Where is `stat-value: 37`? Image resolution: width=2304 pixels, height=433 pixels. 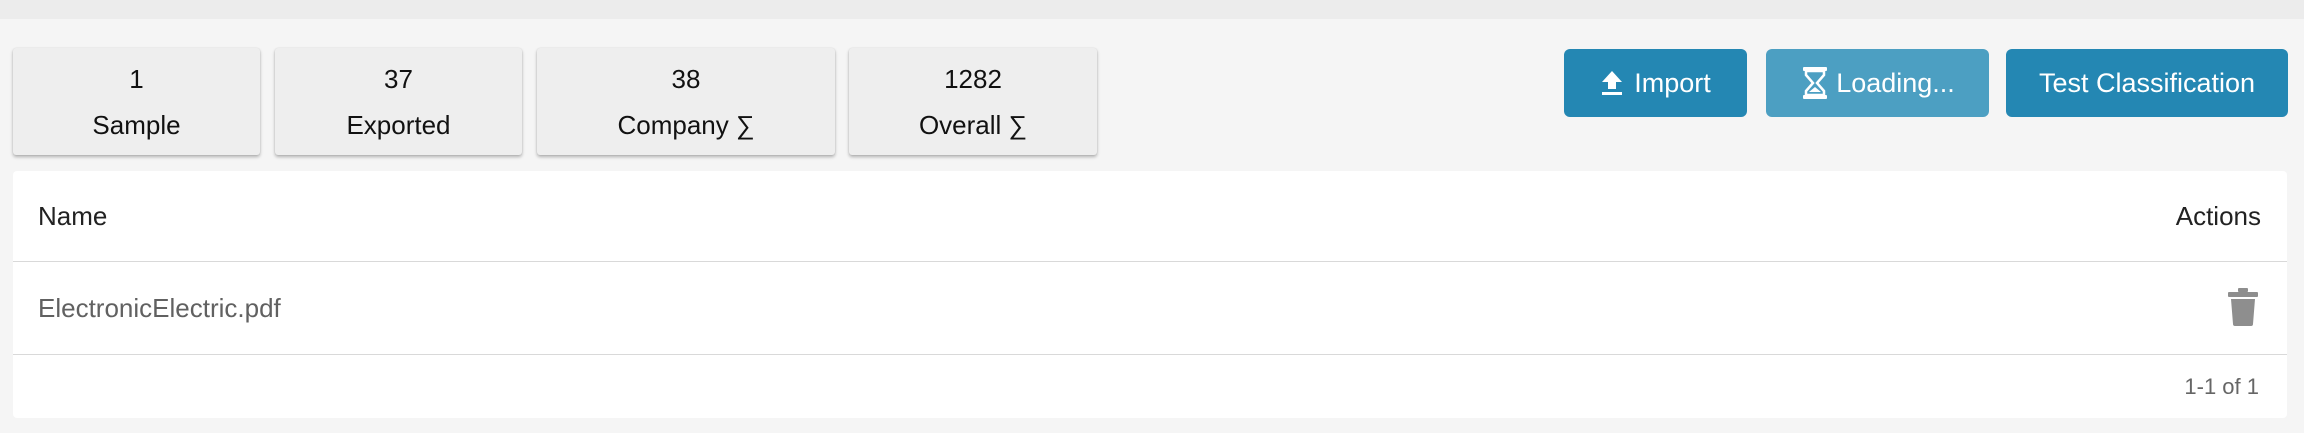 stat-value: 37 is located at coordinates (398, 78).